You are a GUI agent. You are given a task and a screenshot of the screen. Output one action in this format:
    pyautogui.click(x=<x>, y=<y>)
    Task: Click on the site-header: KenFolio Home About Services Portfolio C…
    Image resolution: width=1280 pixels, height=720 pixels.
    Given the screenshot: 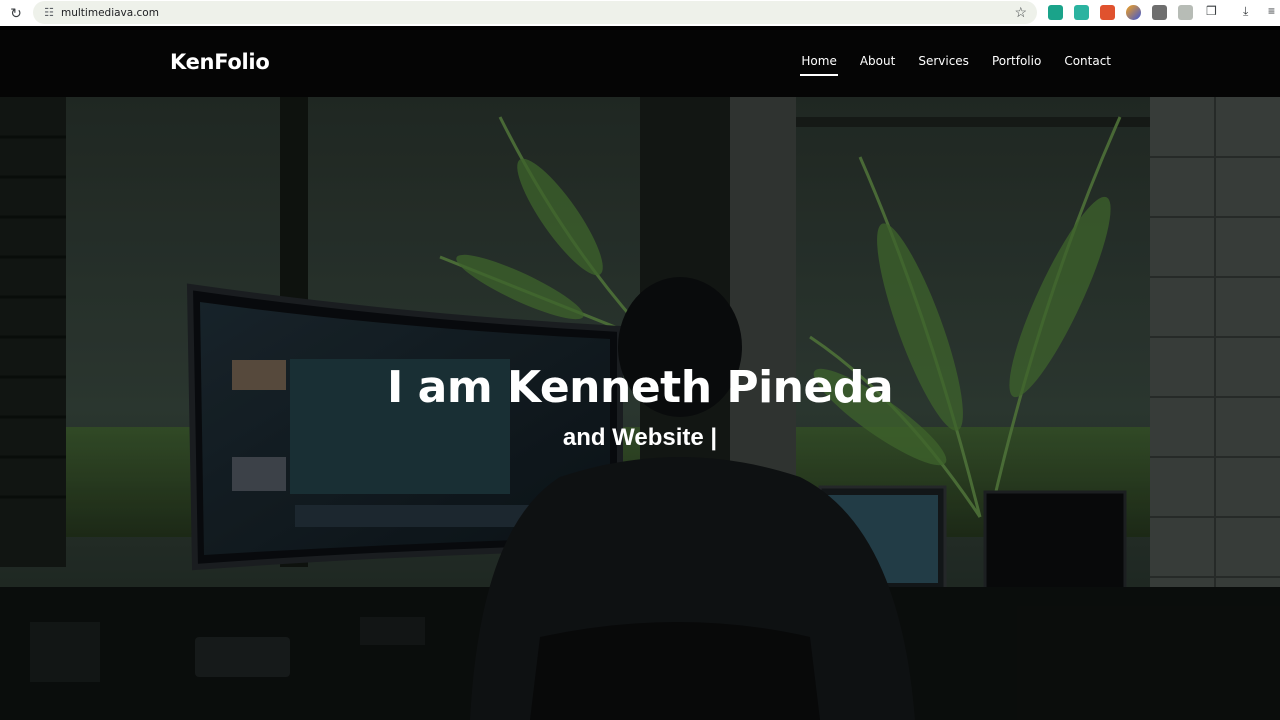 What is the action you would take?
    pyautogui.click(x=640, y=63)
    